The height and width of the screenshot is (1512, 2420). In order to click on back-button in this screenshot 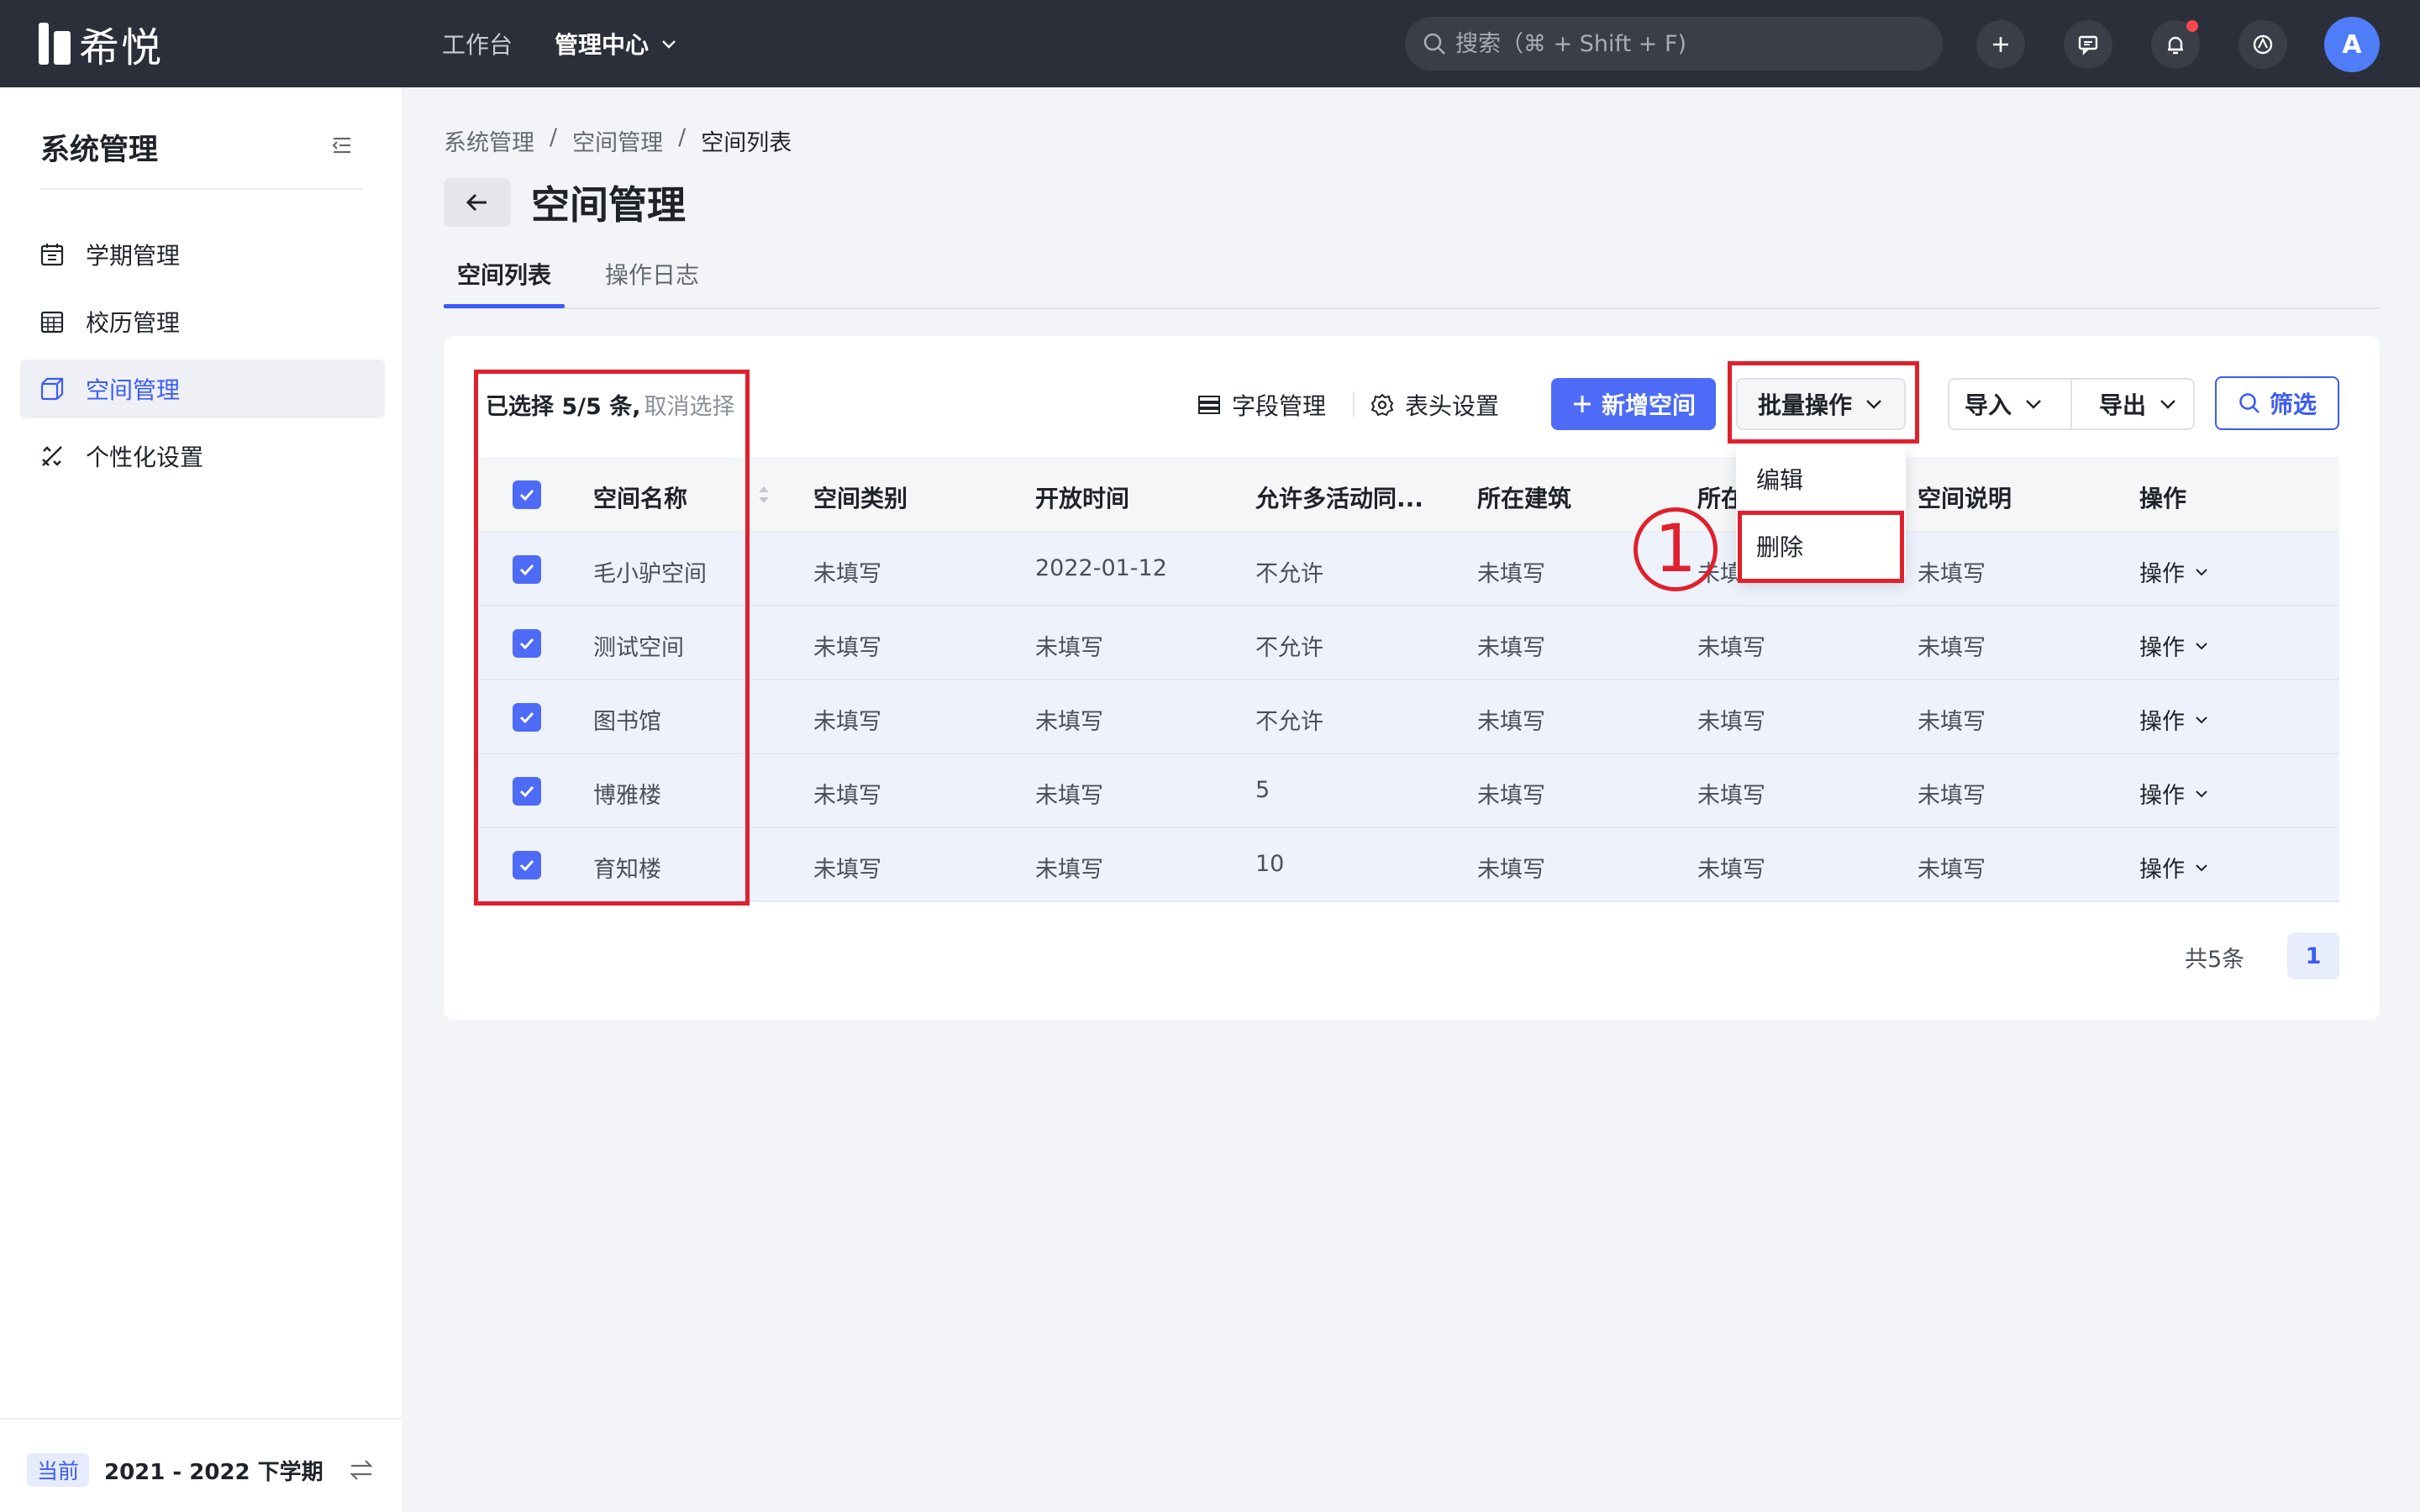, I will do `click(478, 202)`.